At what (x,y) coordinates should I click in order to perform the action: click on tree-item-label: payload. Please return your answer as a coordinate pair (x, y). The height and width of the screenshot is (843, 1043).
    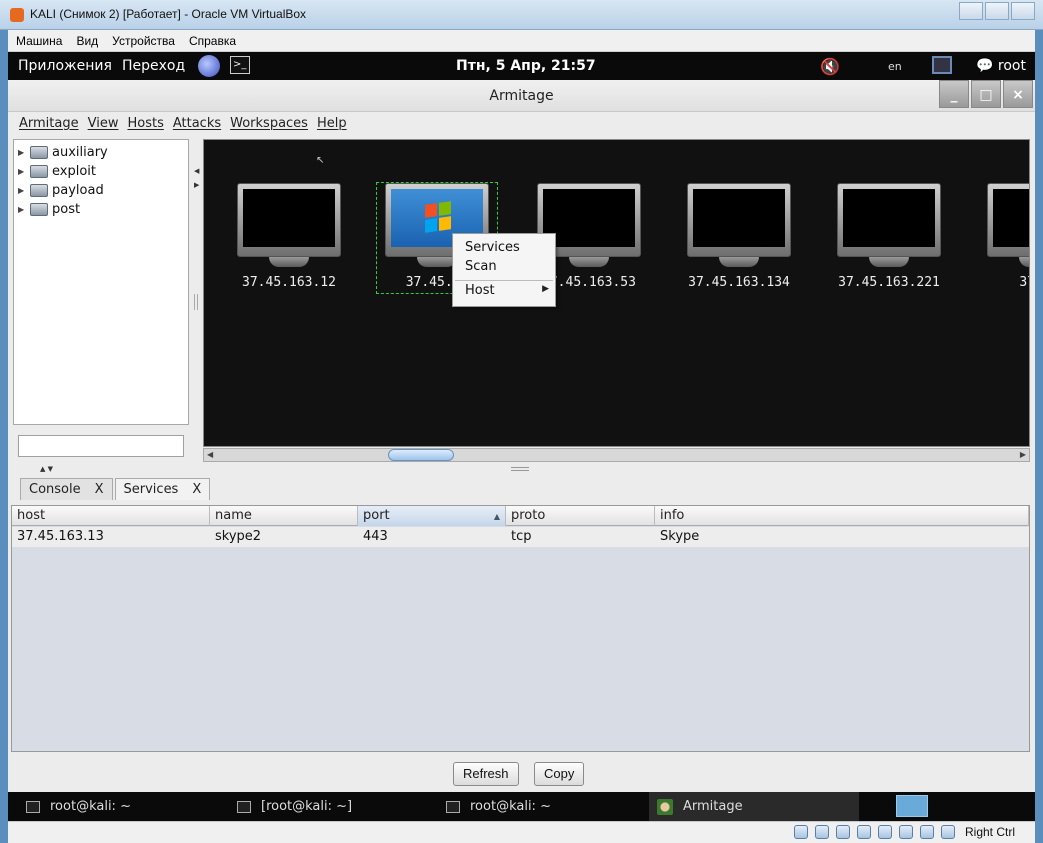
    Looking at the image, I should click on (78, 190).